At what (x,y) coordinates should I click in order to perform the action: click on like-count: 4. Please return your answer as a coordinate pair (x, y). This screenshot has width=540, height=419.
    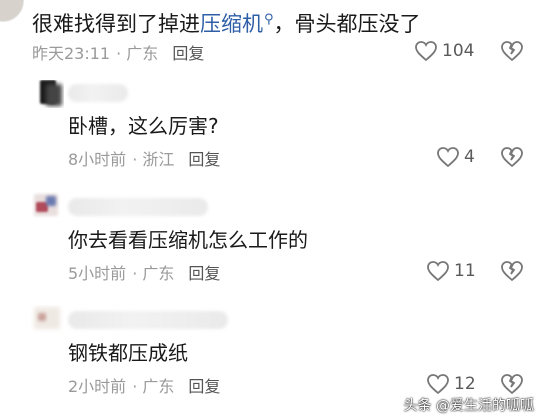
    Looking at the image, I should click on (469, 157).